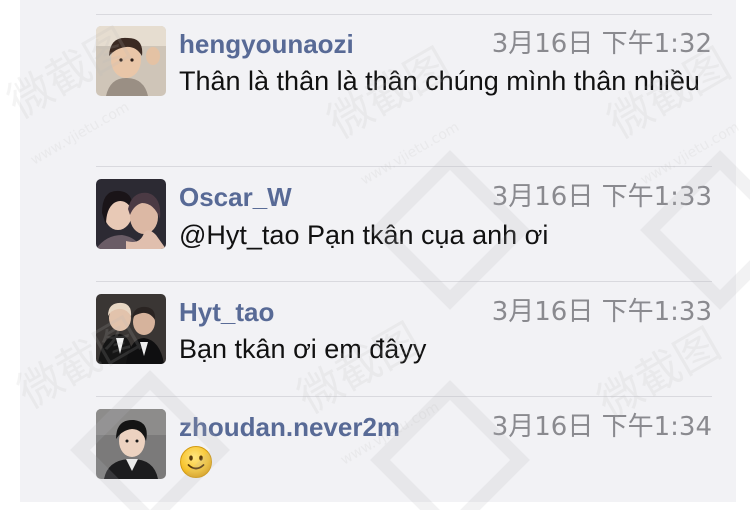  I want to click on smiley-face-icon, so click(196, 462).